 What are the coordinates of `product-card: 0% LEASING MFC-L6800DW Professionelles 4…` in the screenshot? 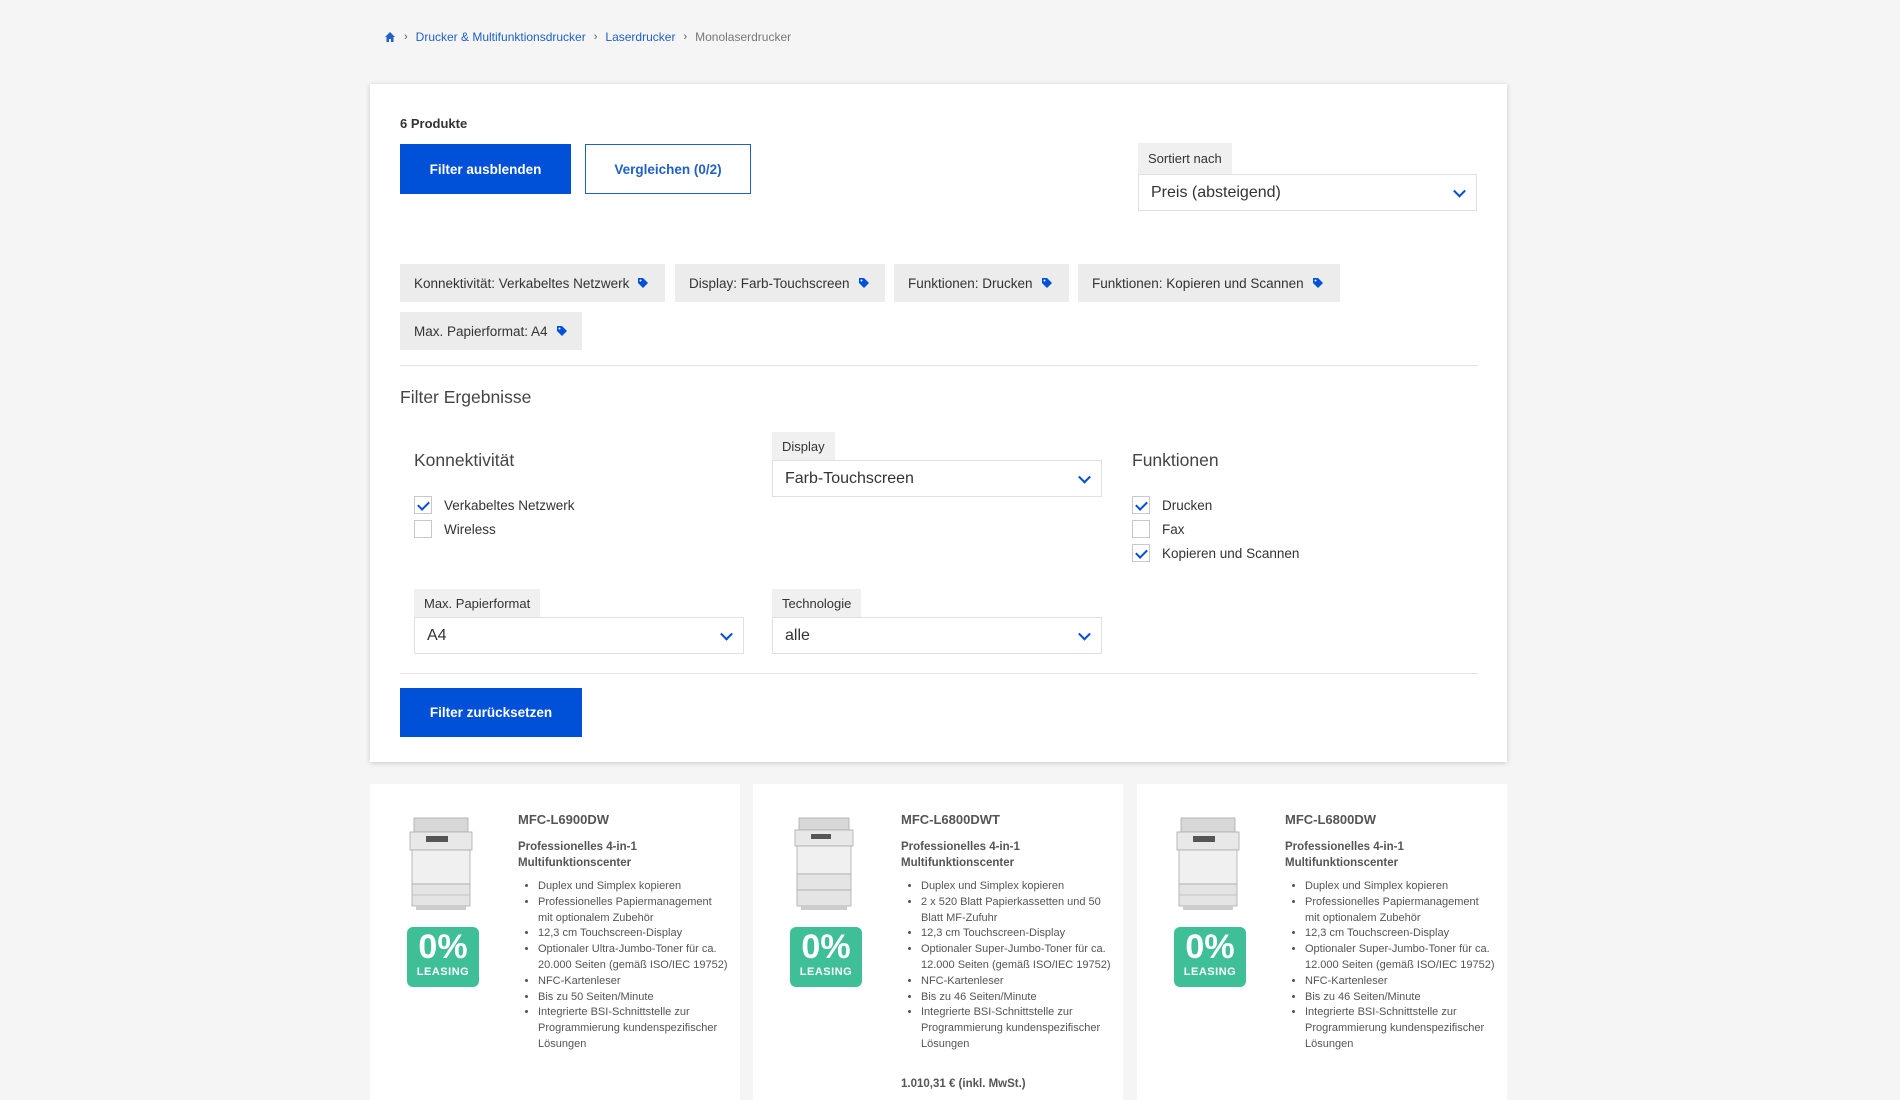 It's located at (1322, 942).